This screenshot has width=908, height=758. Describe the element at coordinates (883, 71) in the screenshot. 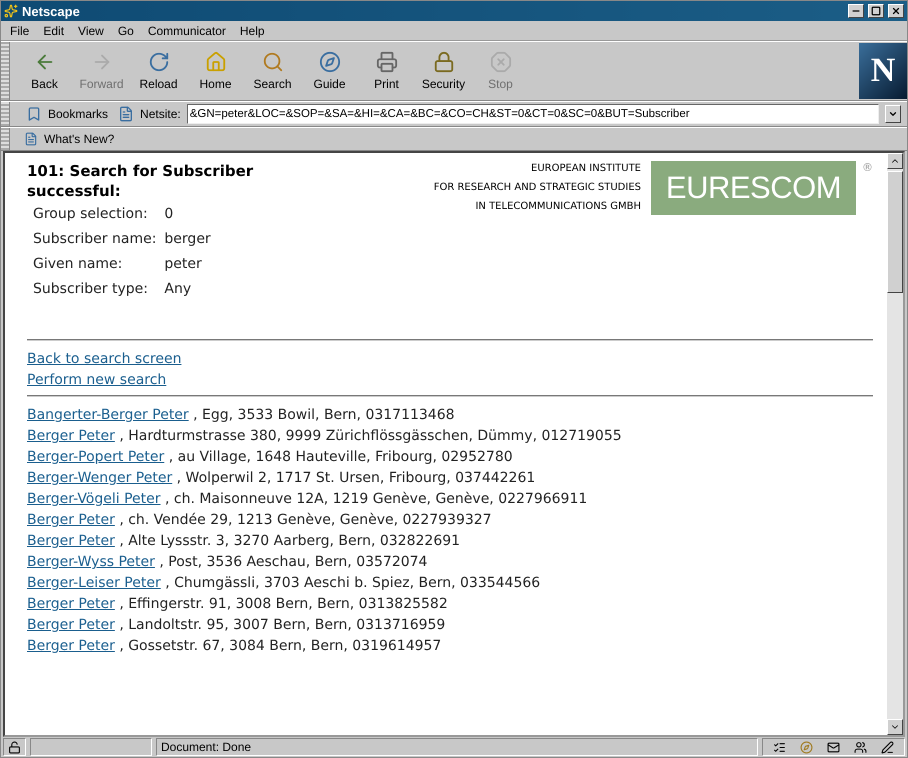

I see `brand-logo: N` at that location.